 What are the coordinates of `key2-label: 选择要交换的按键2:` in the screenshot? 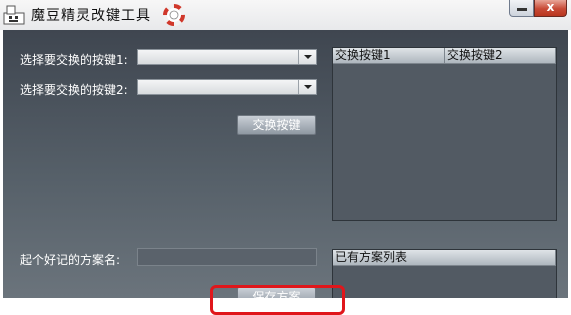 It's located at (74, 90).